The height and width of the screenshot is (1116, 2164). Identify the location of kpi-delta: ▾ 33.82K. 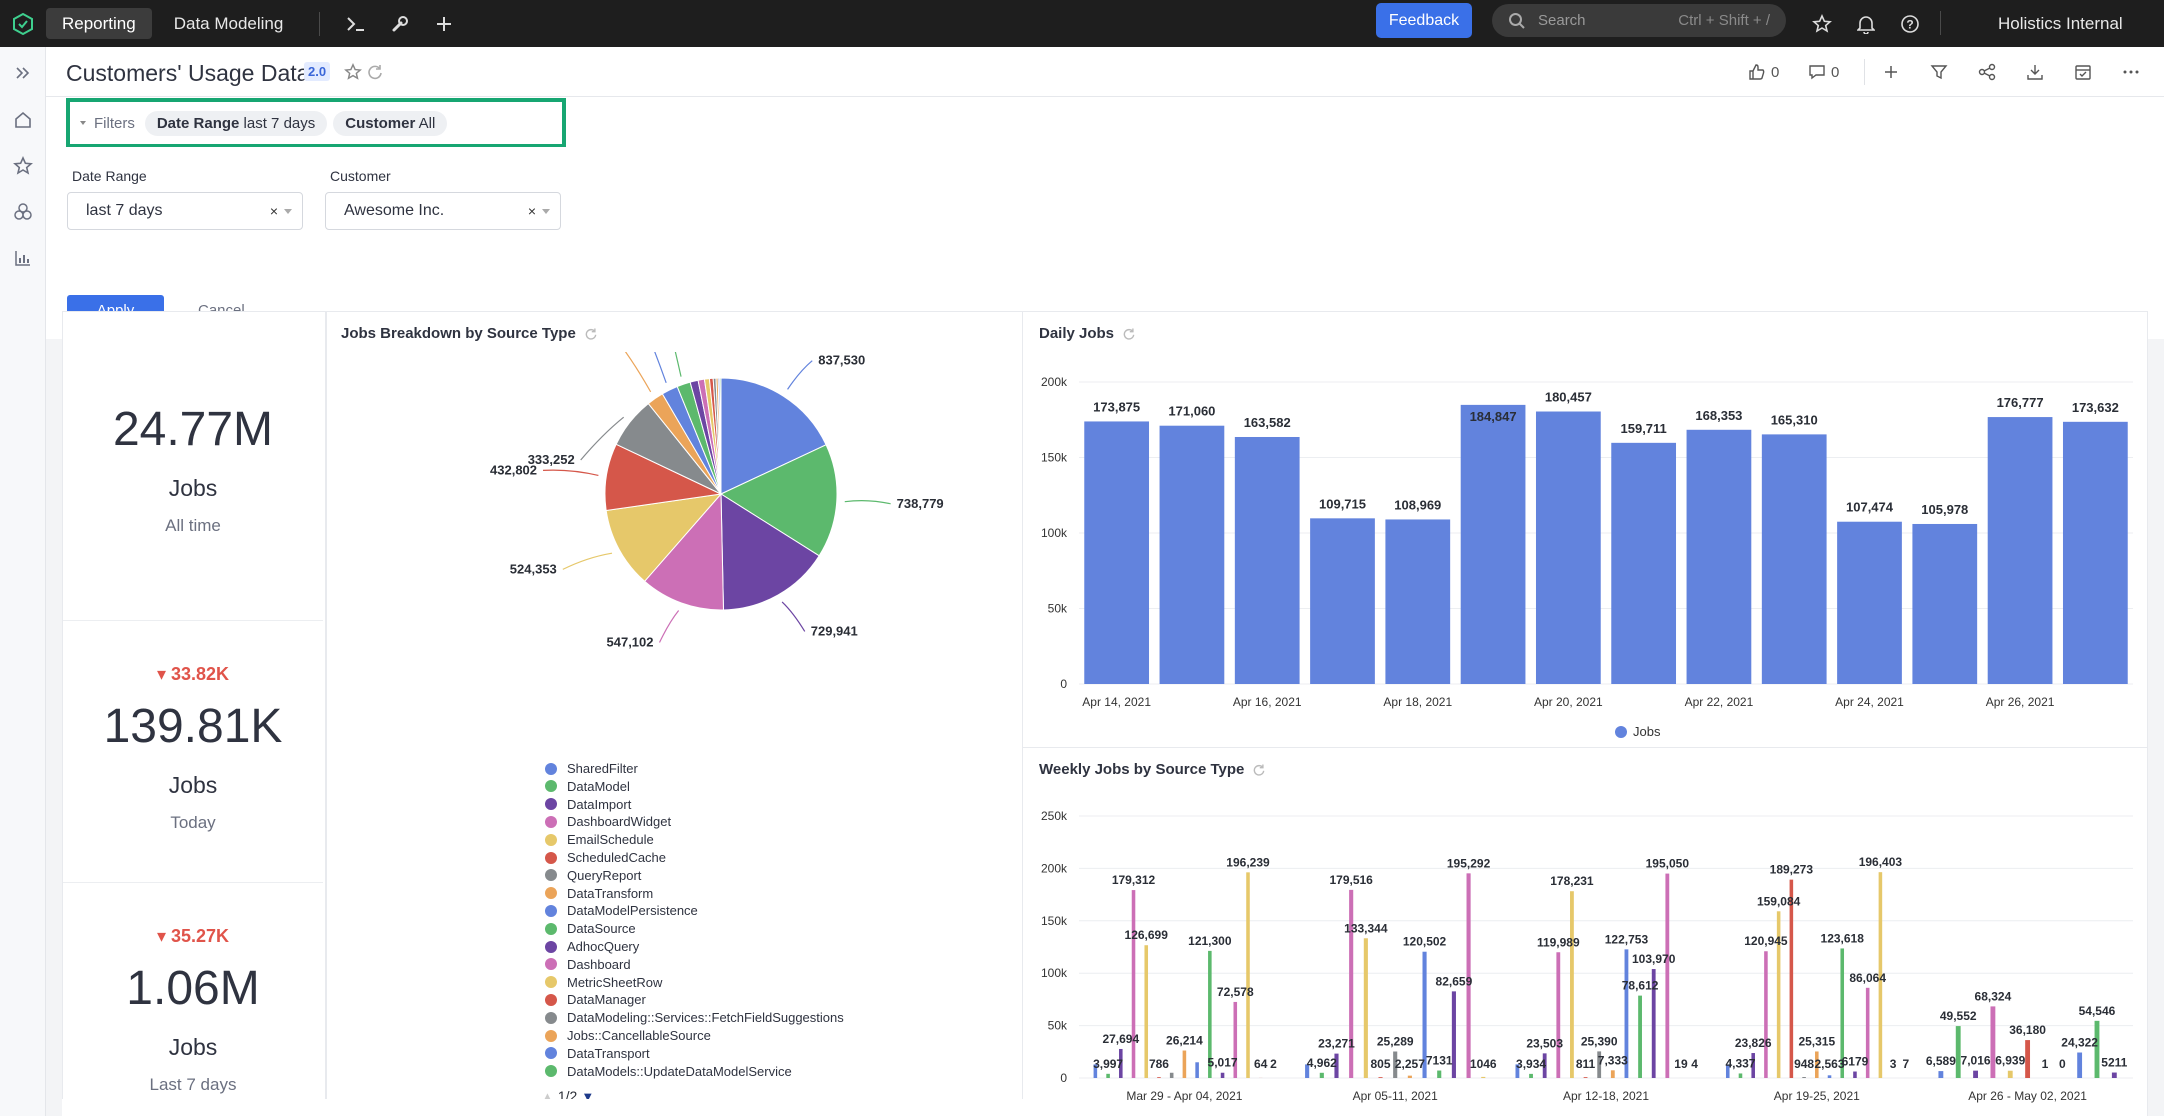
(193, 674).